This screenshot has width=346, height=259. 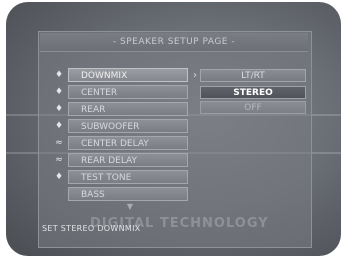 What do you see at coordinates (128, 75) in the screenshot?
I see `menu-item-downmix: DOWNMIX` at bounding box center [128, 75].